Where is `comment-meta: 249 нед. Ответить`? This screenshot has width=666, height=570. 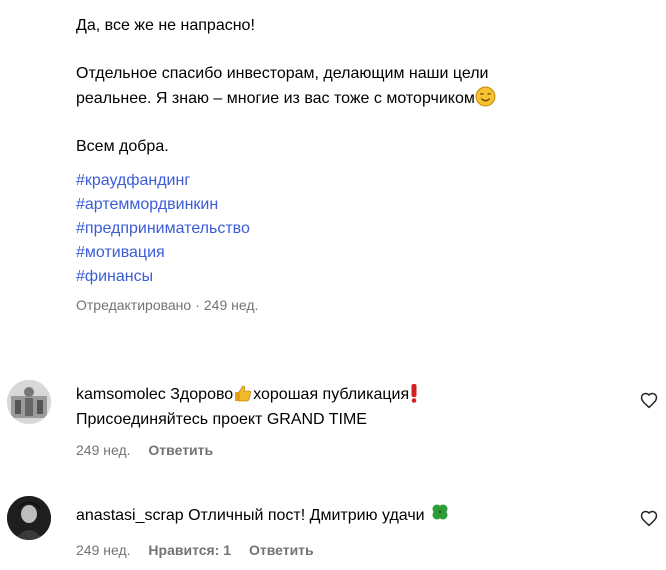 comment-meta: 249 нед. Ответить is located at coordinates (346, 450).